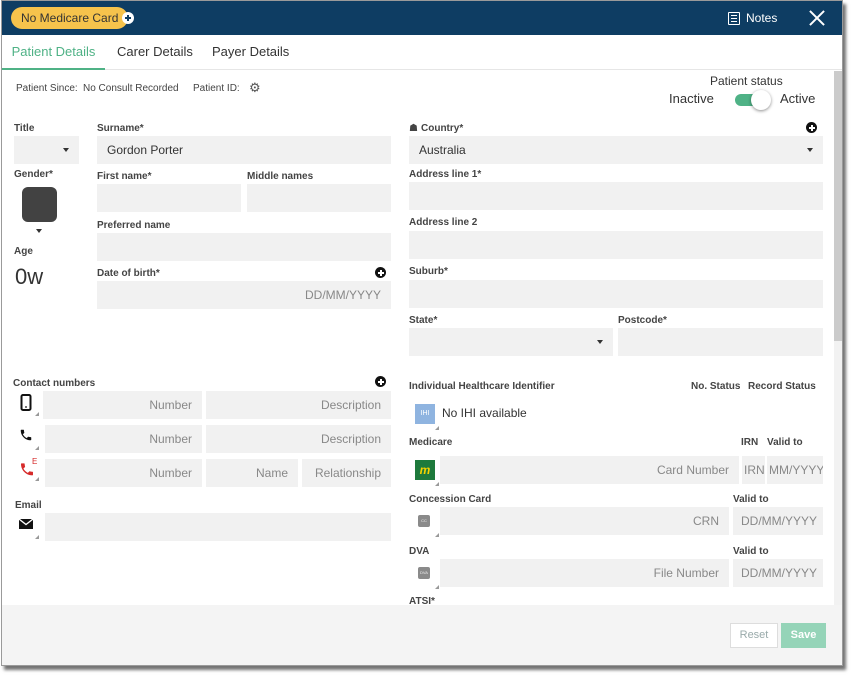 The image size is (851, 675). What do you see at coordinates (445, 174) in the screenshot?
I see `address-line-1-label: Address line 1*` at bounding box center [445, 174].